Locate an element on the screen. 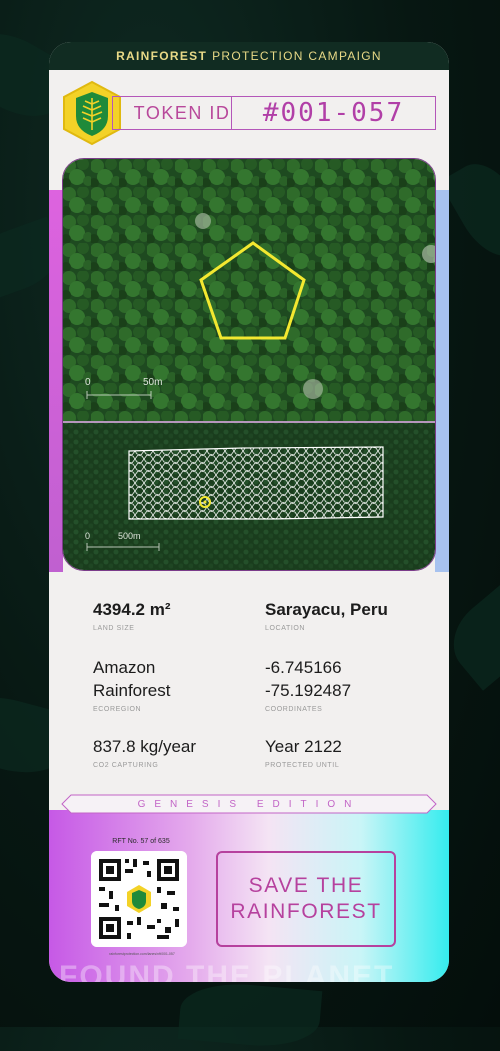 This screenshot has width=500, height=1051. scale-label-bottom-end: 500m is located at coordinates (129, 536).